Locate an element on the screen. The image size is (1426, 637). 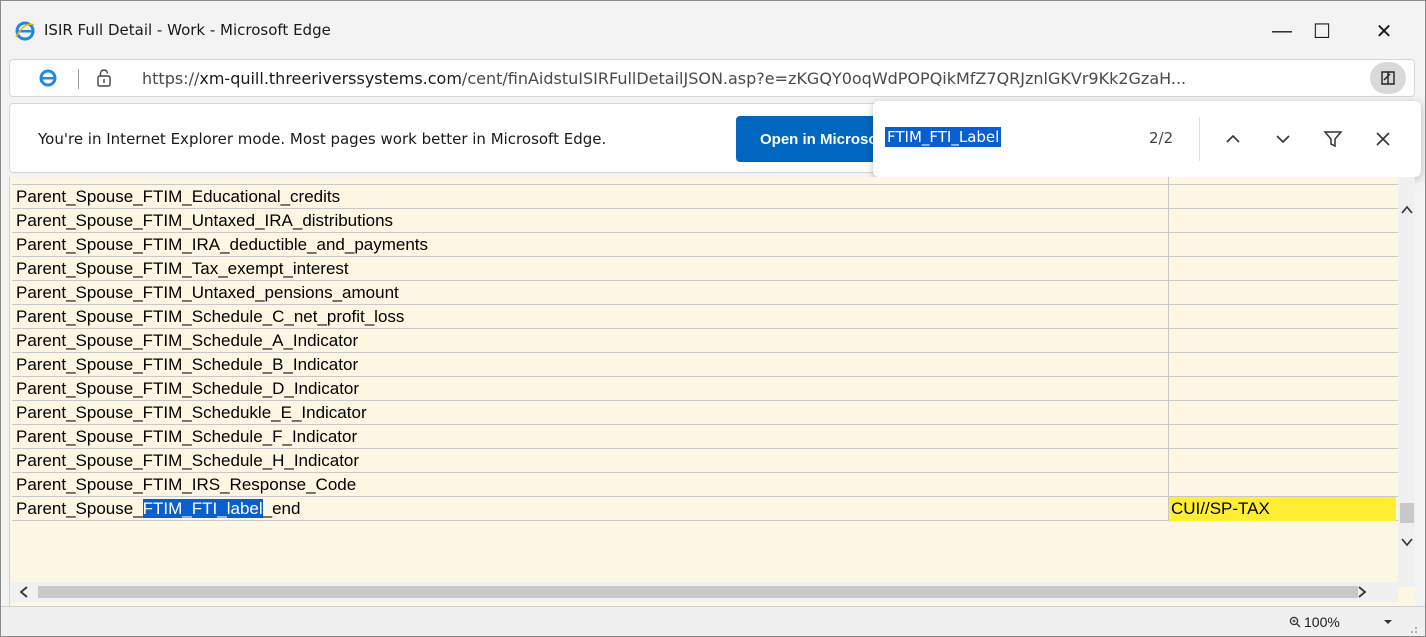
scroll-left-button is located at coordinates (24, 592).